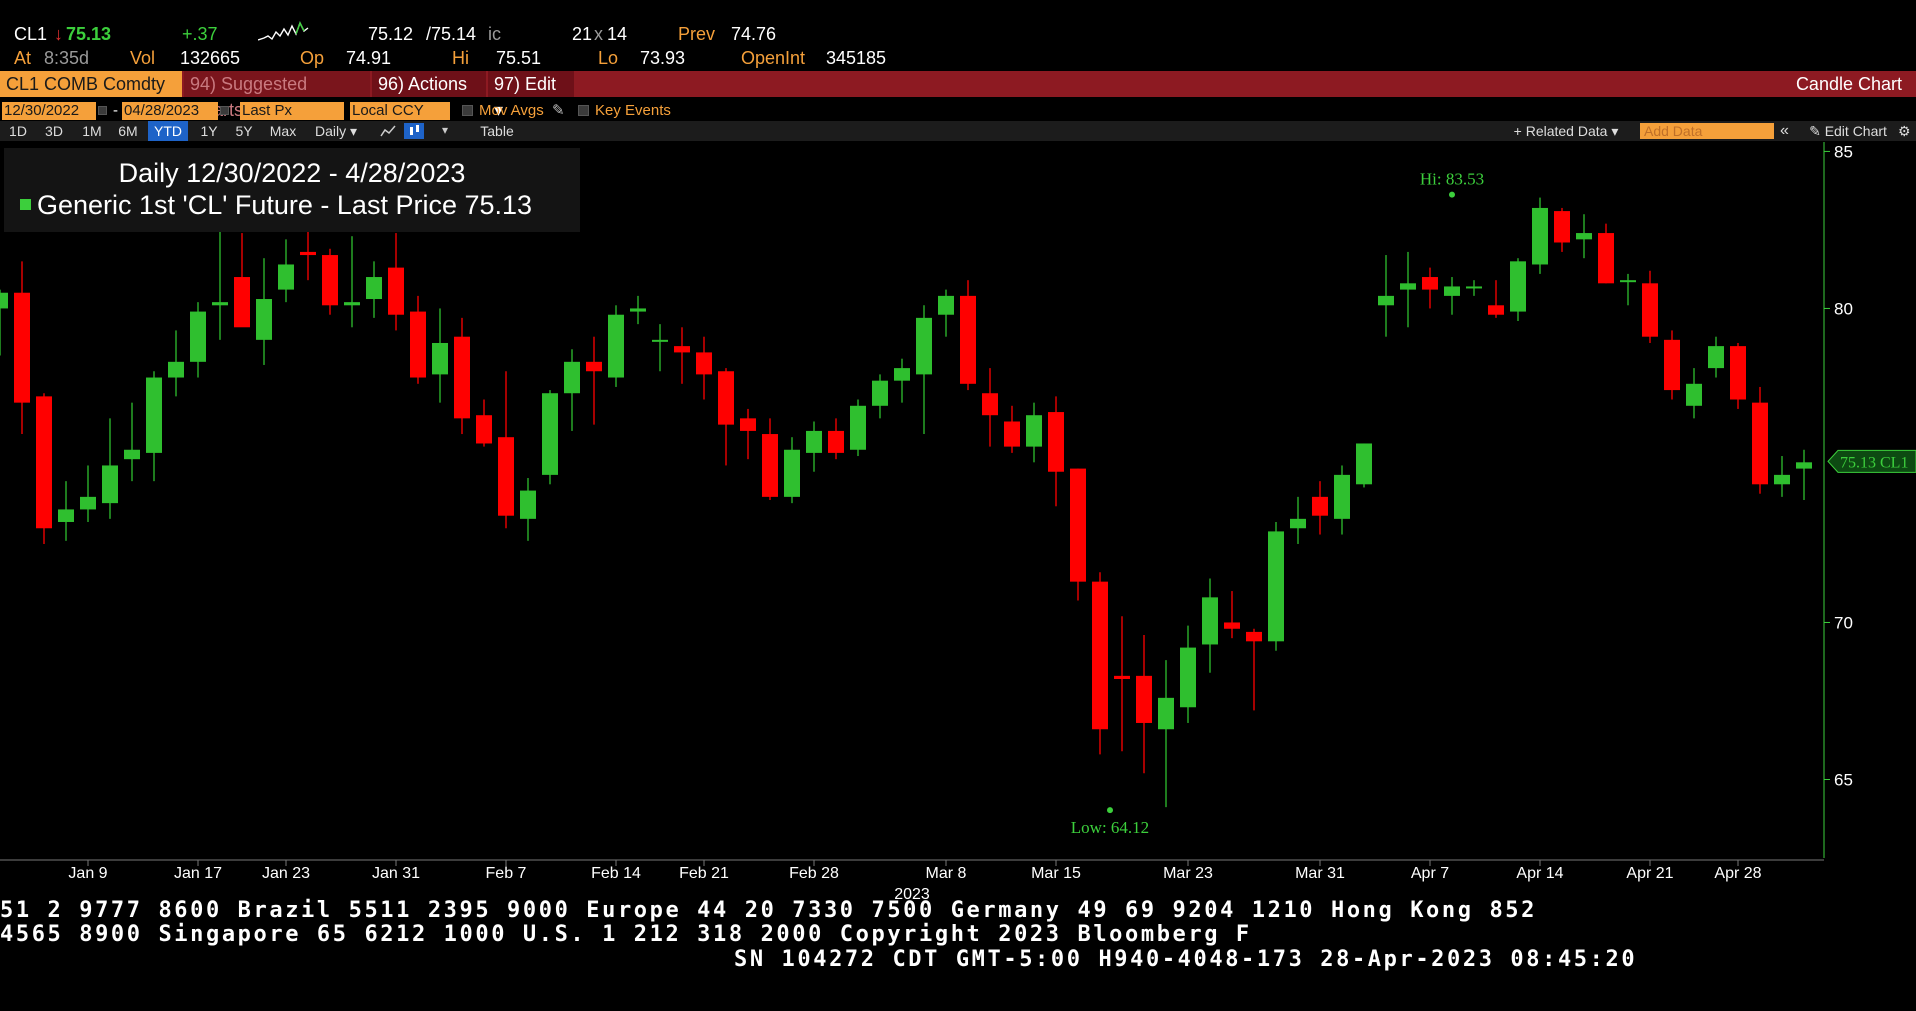 The width and height of the screenshot is (1916, 1011). What do you see at coordinates (168, 131) in the screenshot?
I see `range-button-ytd: YTD` at bounding box center [168, 131].